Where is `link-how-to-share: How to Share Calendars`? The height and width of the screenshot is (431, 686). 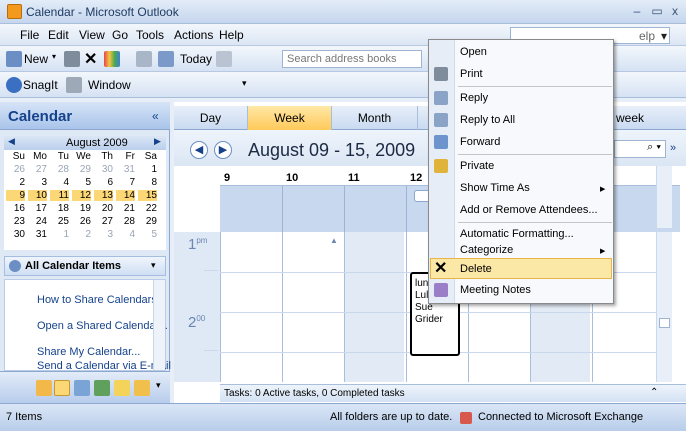
link-how-to-share: How to Share Calendars is located at coordinates (97, 300).